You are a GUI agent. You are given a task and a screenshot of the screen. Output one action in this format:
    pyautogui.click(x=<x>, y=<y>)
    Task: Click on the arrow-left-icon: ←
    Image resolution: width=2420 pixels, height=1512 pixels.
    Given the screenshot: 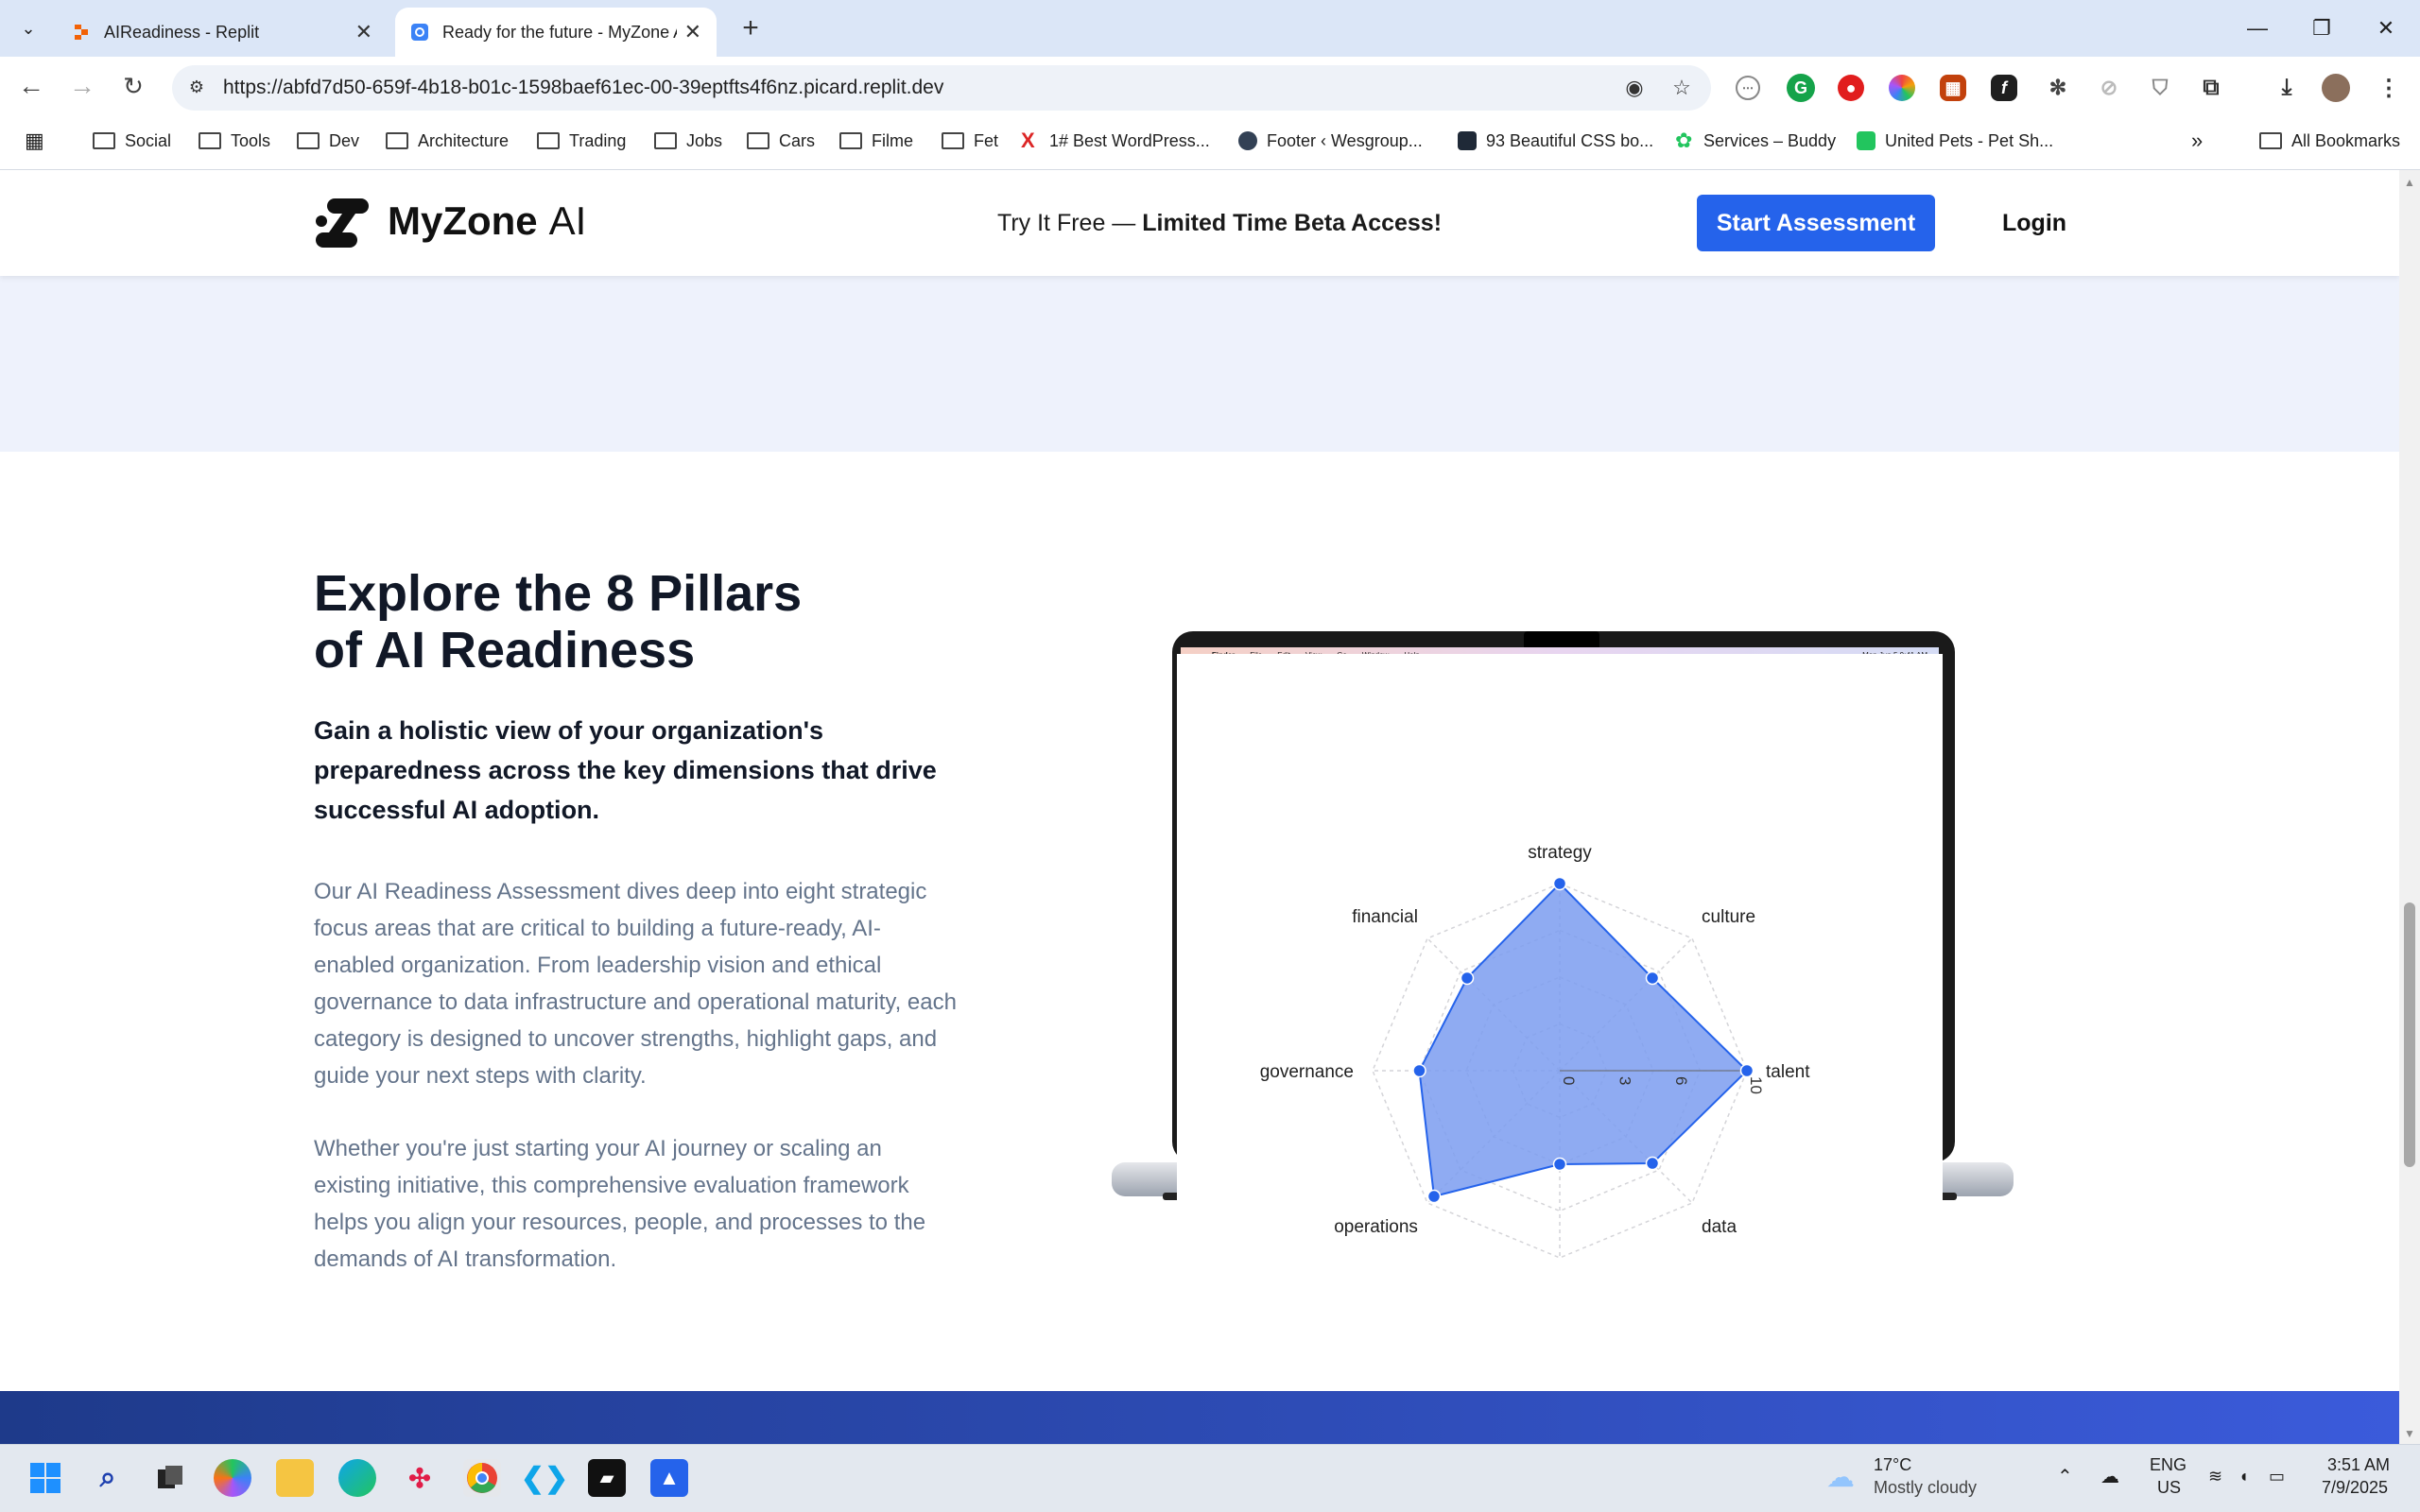 What is the action you would take?
    pyautogui.click(x=31, y=85)
    